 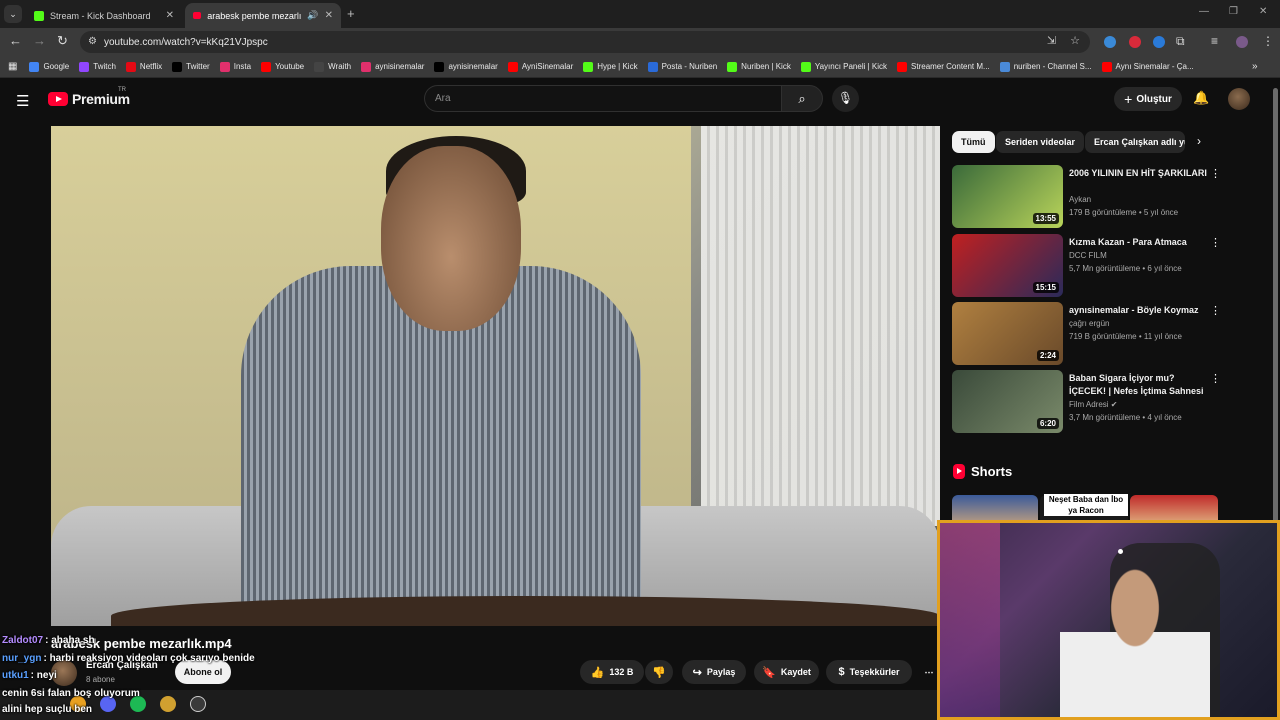 What do you see at coordinates (1108, 620) in the screenshot?
I see `streamer-webcam` at bounding box center [1108, 620].